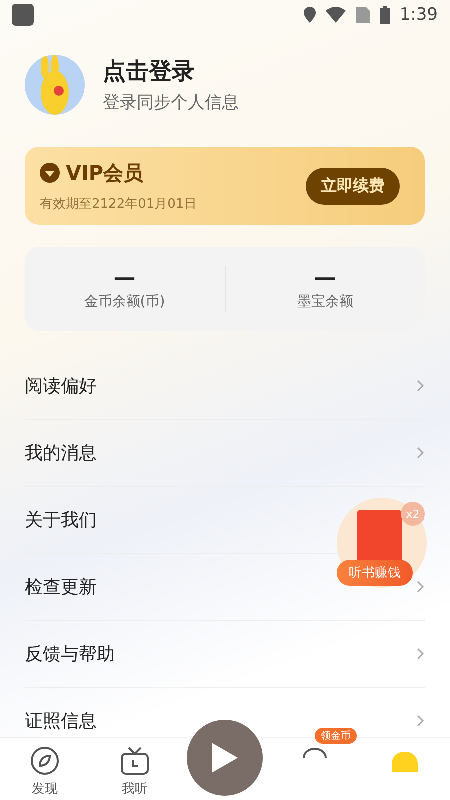 The width and height of the screenshot is (450, 800). Describe the element at coordinates (325, 302) in the screenshot. I see `balance-label: 墨宝余额` at that location.